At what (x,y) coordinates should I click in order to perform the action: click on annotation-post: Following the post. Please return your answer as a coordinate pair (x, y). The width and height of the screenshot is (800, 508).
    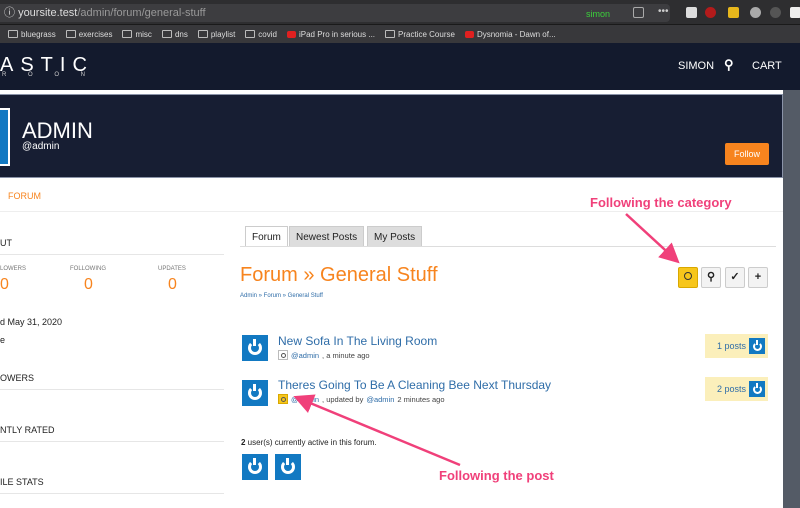
    Looking at the image, I should click on (496, 475).